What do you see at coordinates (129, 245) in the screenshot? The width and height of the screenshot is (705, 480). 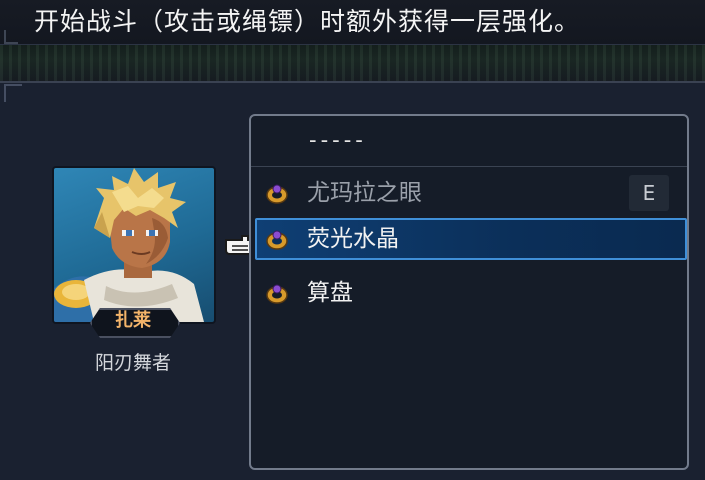 I see `zale-portrait-art` at bounding box center [129, 245].